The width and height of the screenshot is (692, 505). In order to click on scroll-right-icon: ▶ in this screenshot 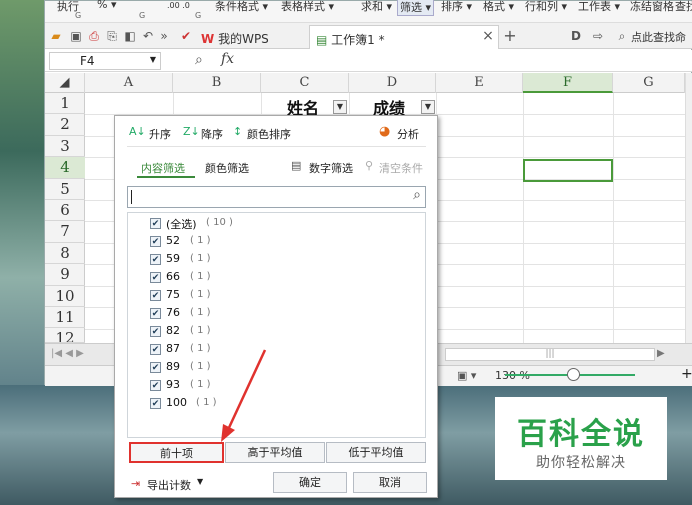, I will do `click(661, 353)`.